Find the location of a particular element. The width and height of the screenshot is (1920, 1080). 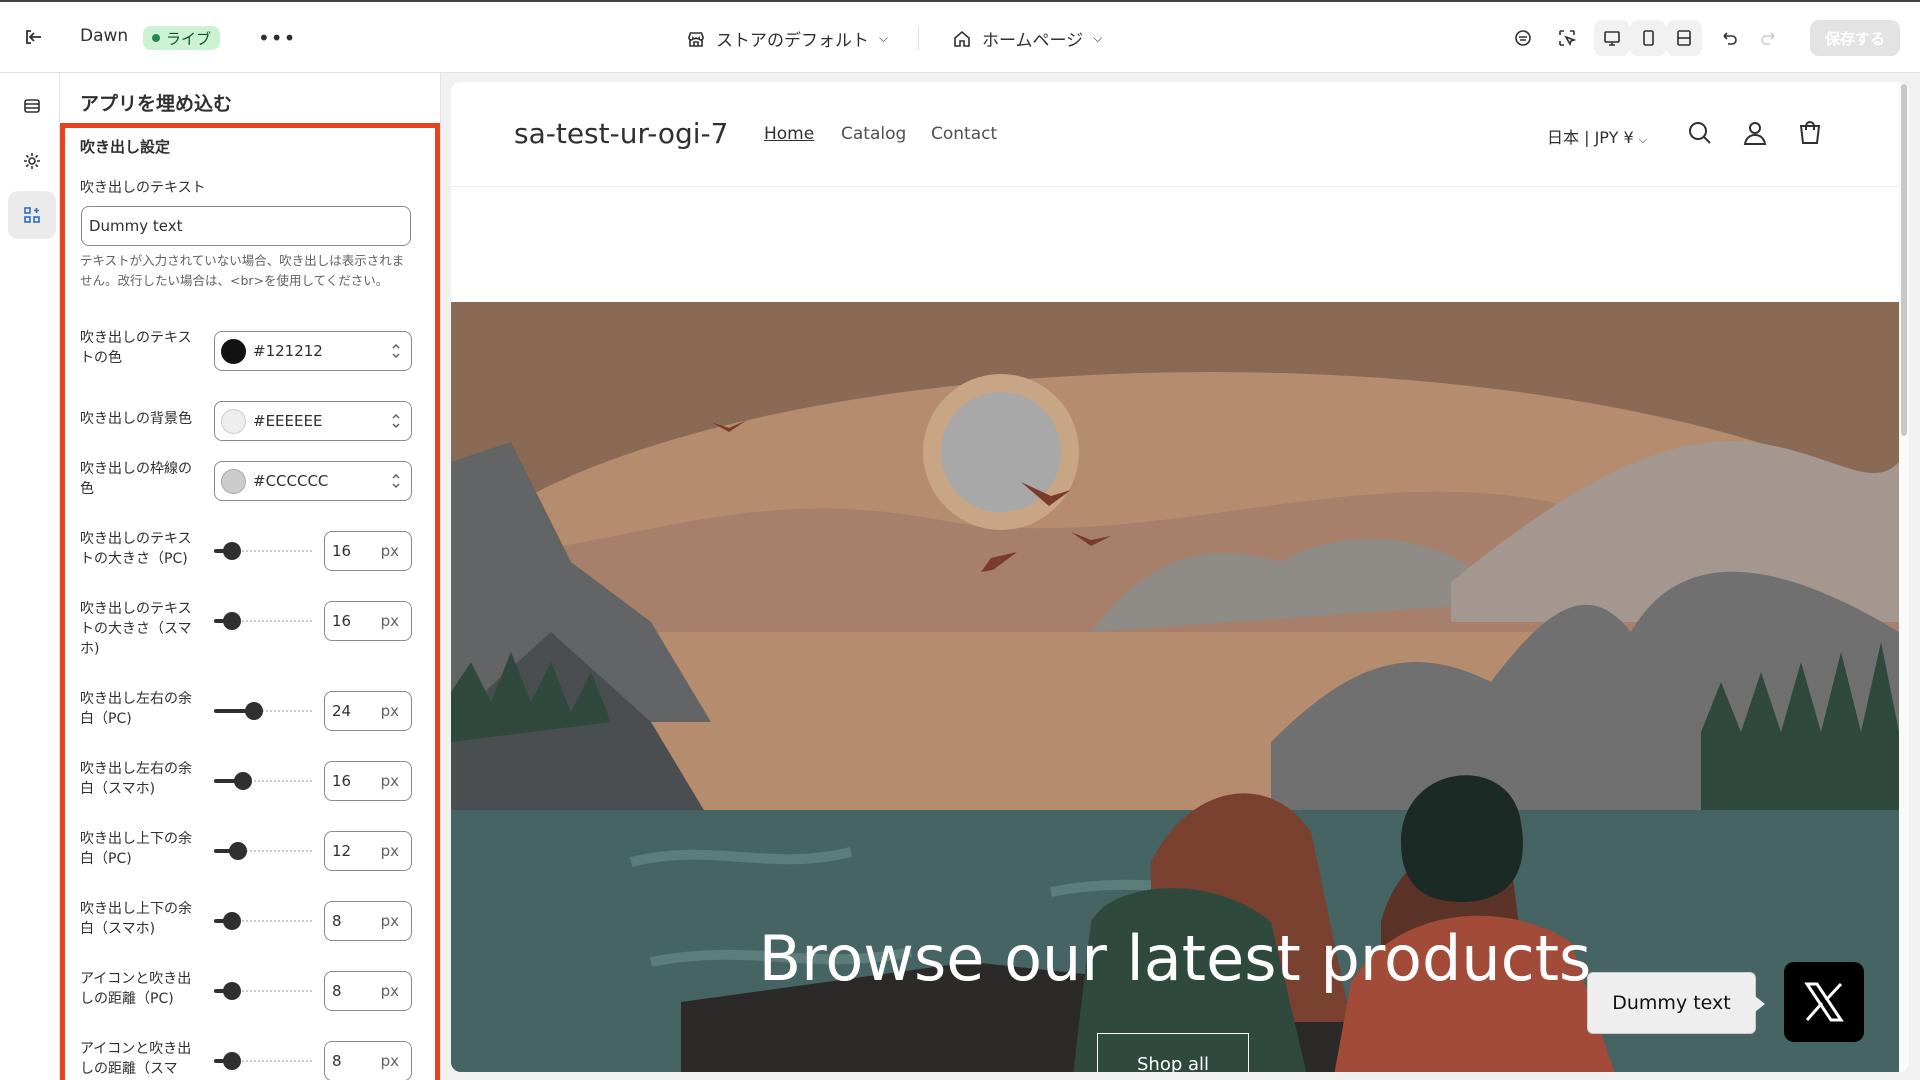

range-label: アイコンと吹き出しの距離（PC) is located at coordinates (136, 989).